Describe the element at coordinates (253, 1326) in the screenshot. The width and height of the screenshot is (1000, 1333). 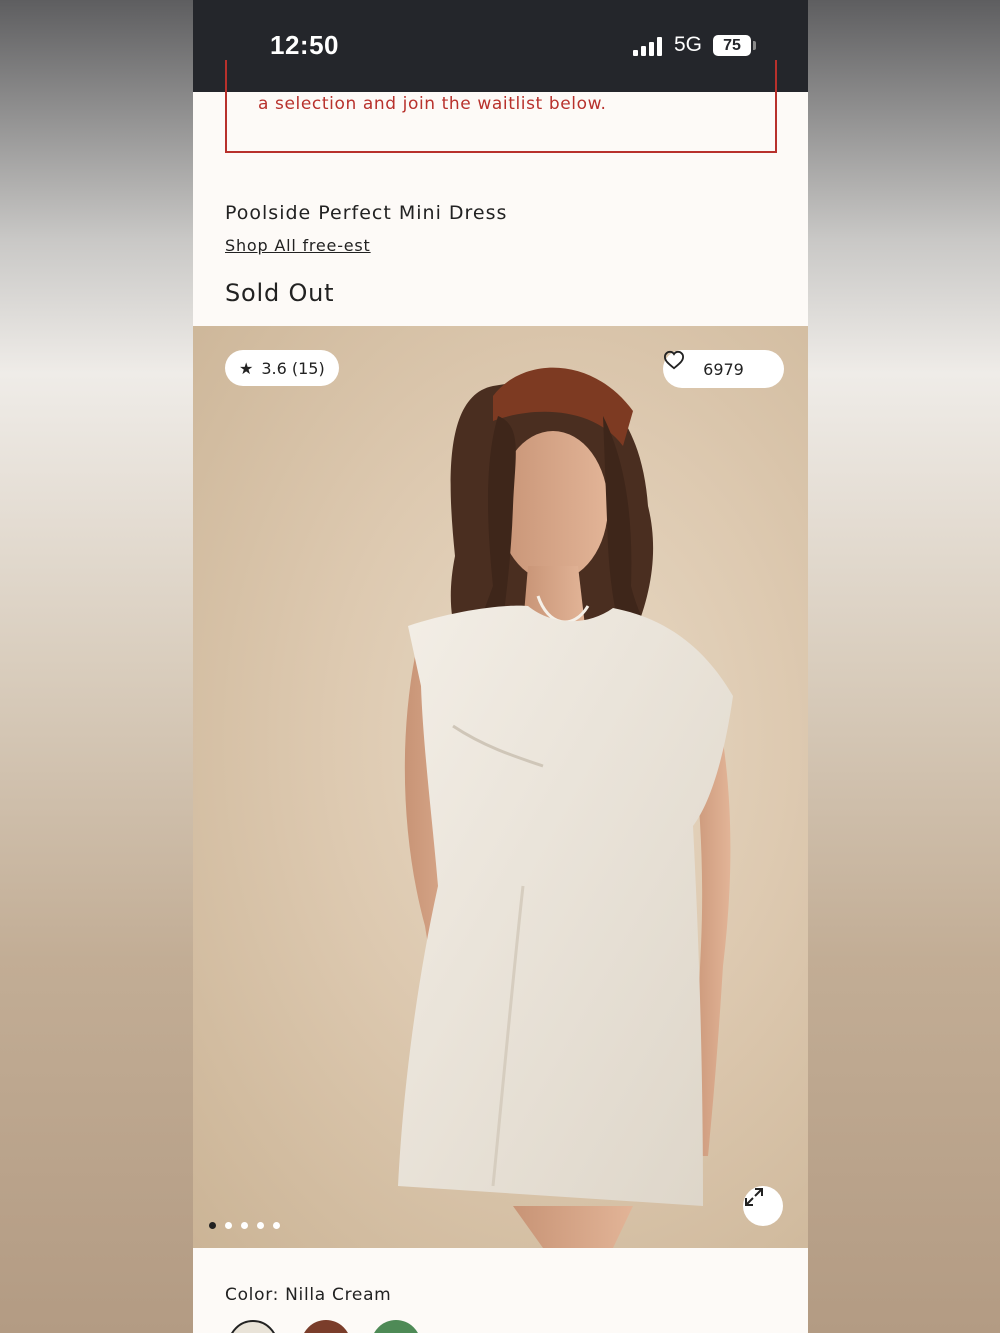
I see `swatch-nilla-cream` at that location.